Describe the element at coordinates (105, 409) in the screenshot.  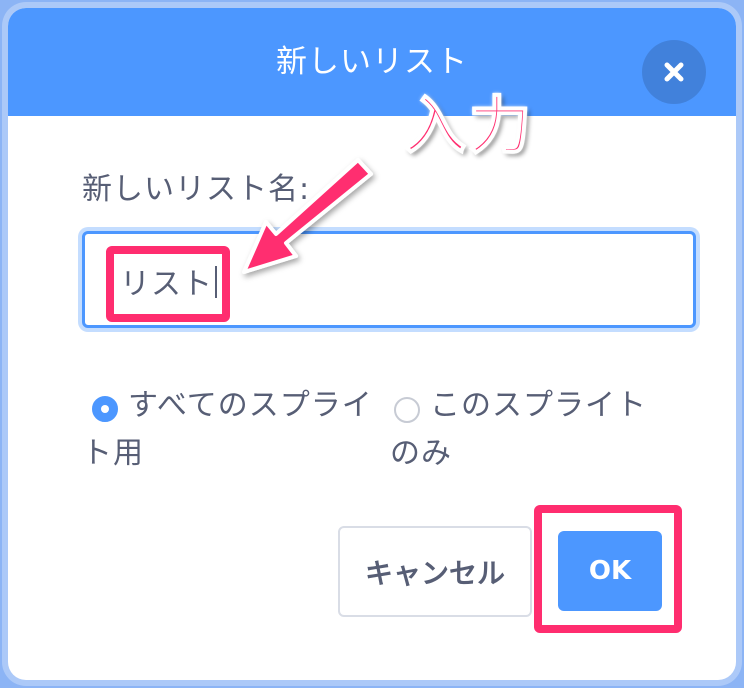
I see `radio-all-sprites` at that location.